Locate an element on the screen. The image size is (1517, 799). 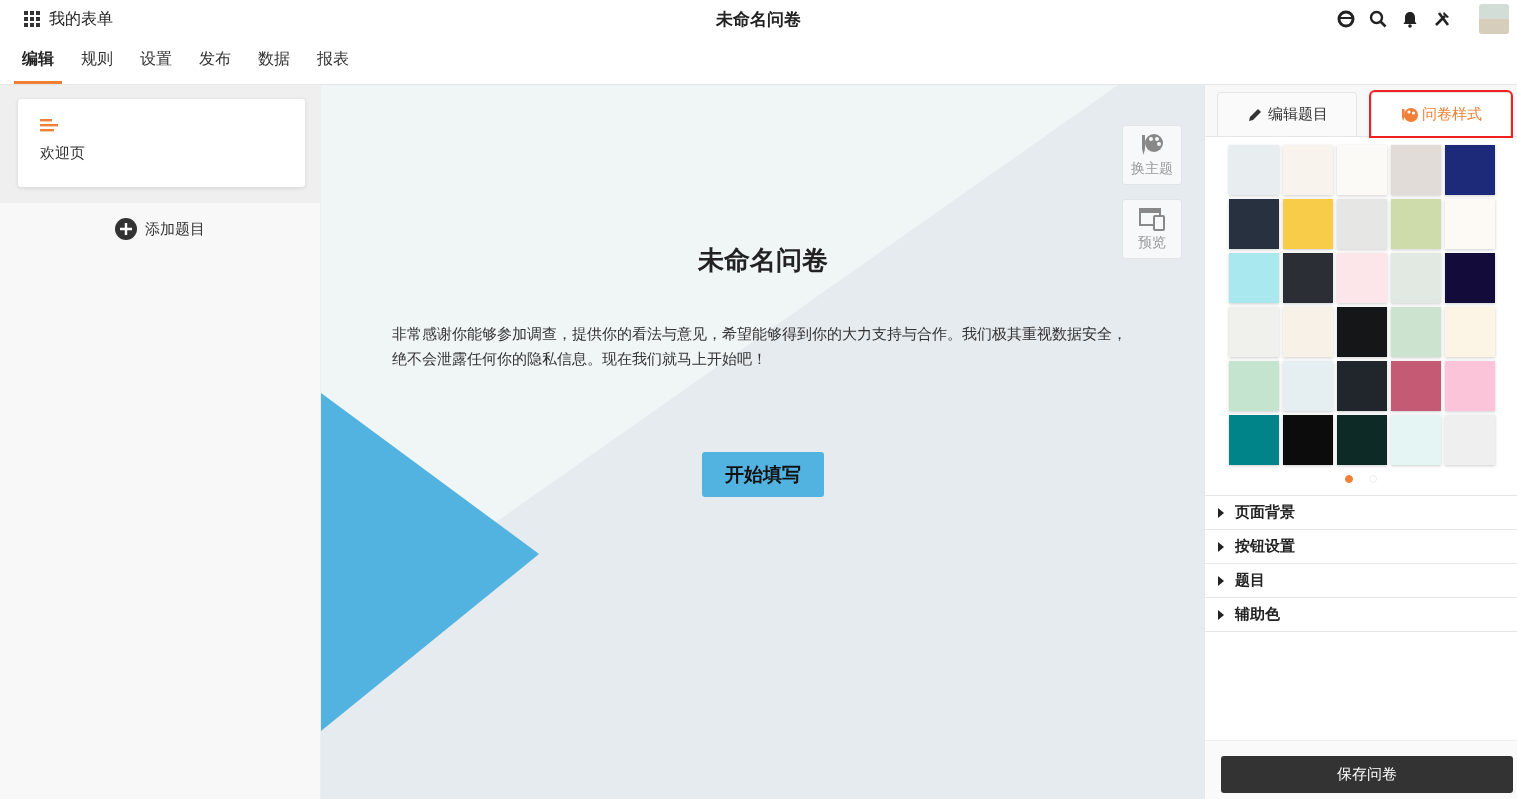
browser-phone-icon is located at coordinates (1152, 218).